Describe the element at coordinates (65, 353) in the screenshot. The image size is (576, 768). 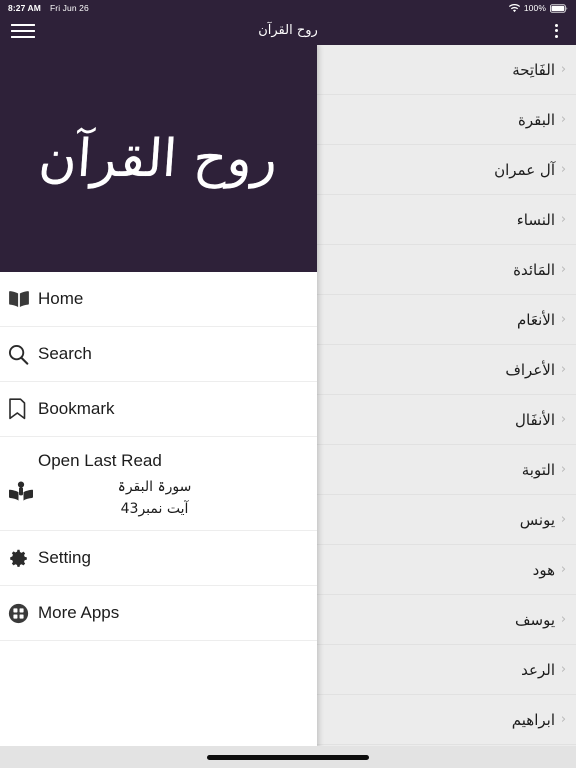
I see `drawer-item-label: Search` at that location.